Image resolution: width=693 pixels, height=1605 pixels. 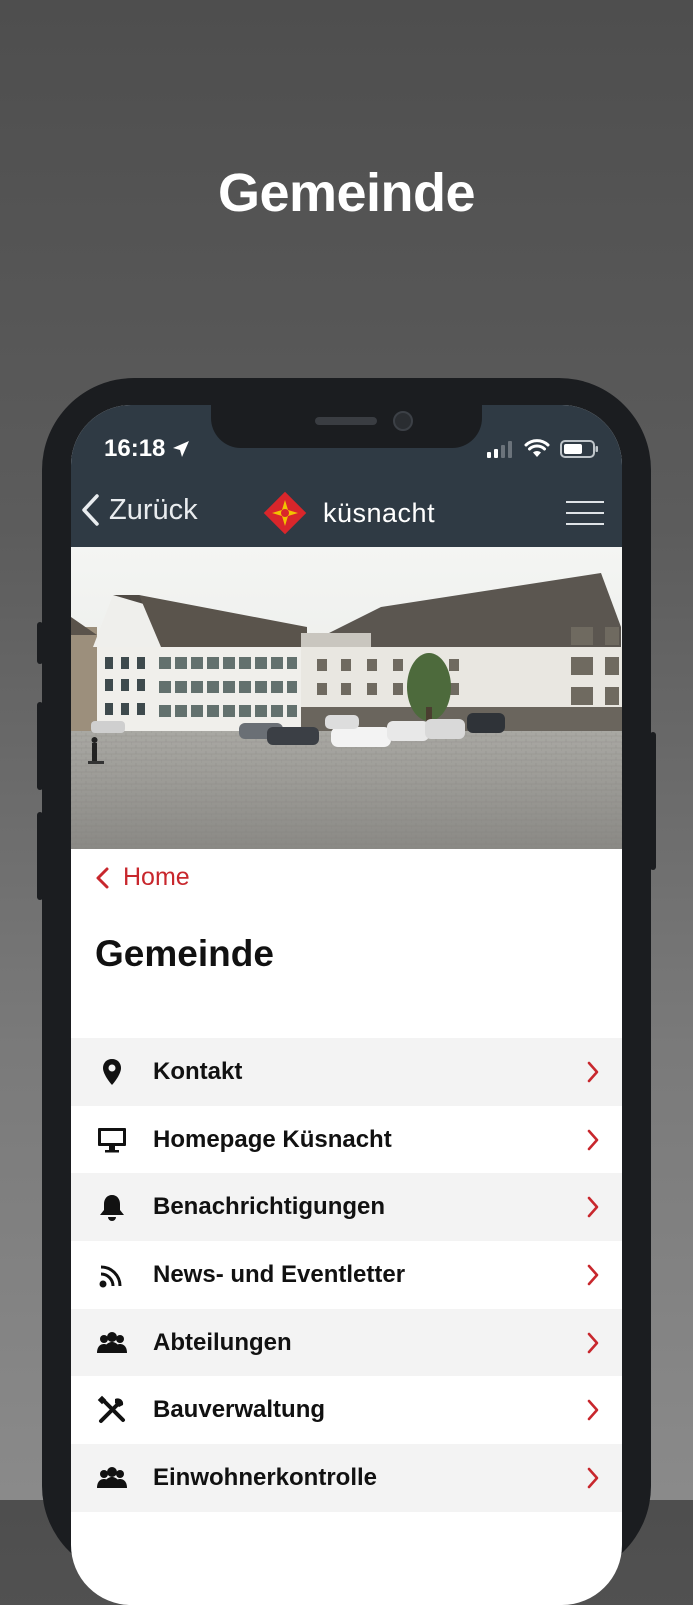 I want to click on menu-item-label: Abteilungen, so click(x=222, y=1342).